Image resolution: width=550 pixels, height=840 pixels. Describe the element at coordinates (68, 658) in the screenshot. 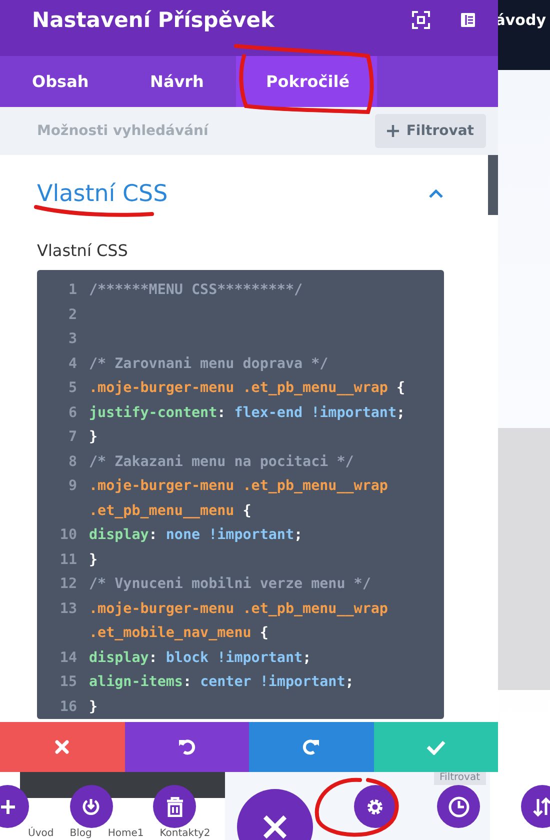

I see `line-number: 14` at that location.